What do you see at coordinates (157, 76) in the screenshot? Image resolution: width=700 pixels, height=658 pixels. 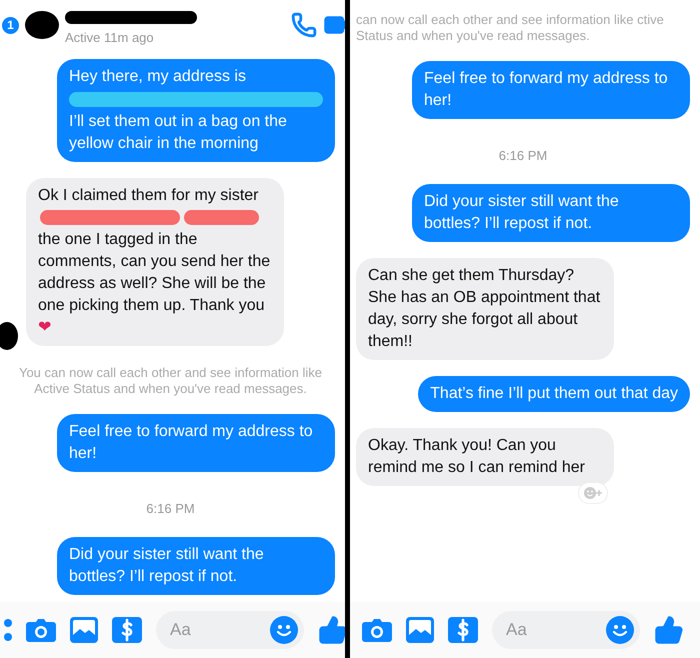 I see `message-text: Hey there, my address is` at bounding box center [157, 76].